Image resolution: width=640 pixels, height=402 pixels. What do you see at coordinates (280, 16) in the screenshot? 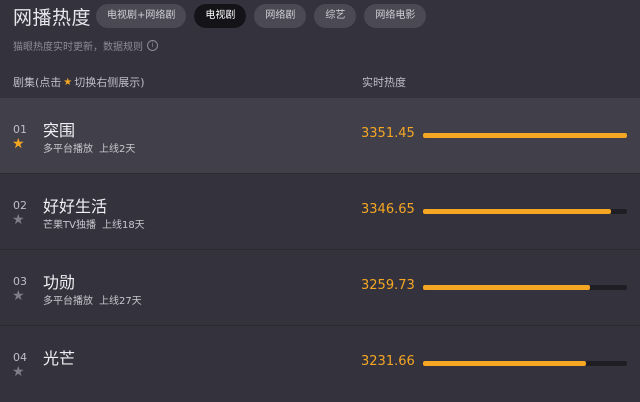
I see `tab-web-series: 网络剧` at bounding box center [280, 16].